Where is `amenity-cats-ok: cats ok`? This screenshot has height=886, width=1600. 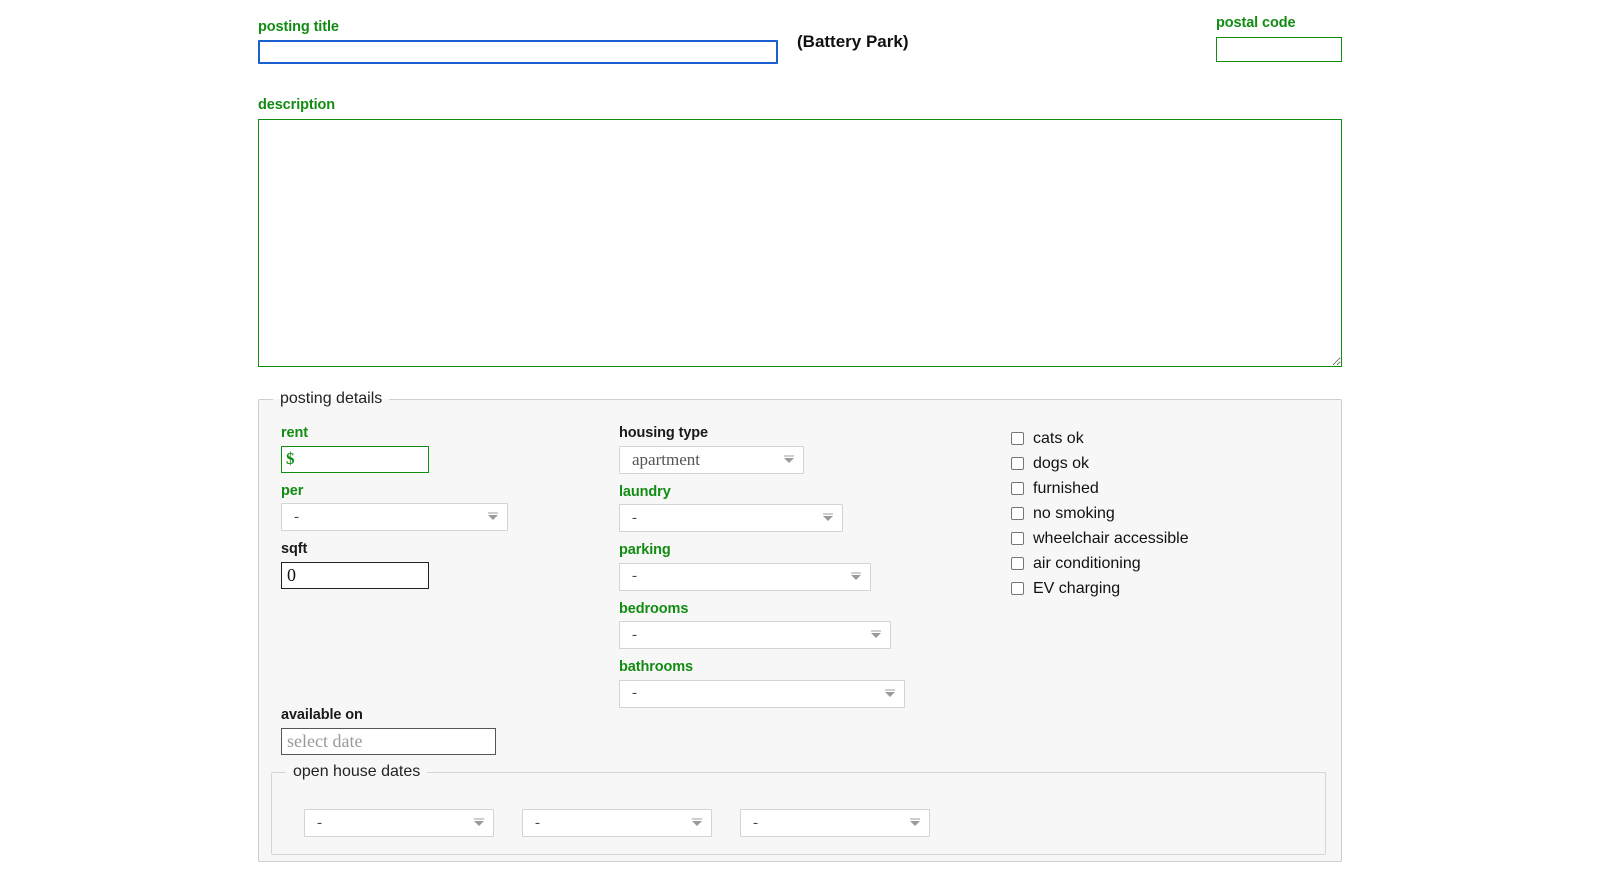 amenity-cats-ok: cats ok is located at coordinates (1100, 438).